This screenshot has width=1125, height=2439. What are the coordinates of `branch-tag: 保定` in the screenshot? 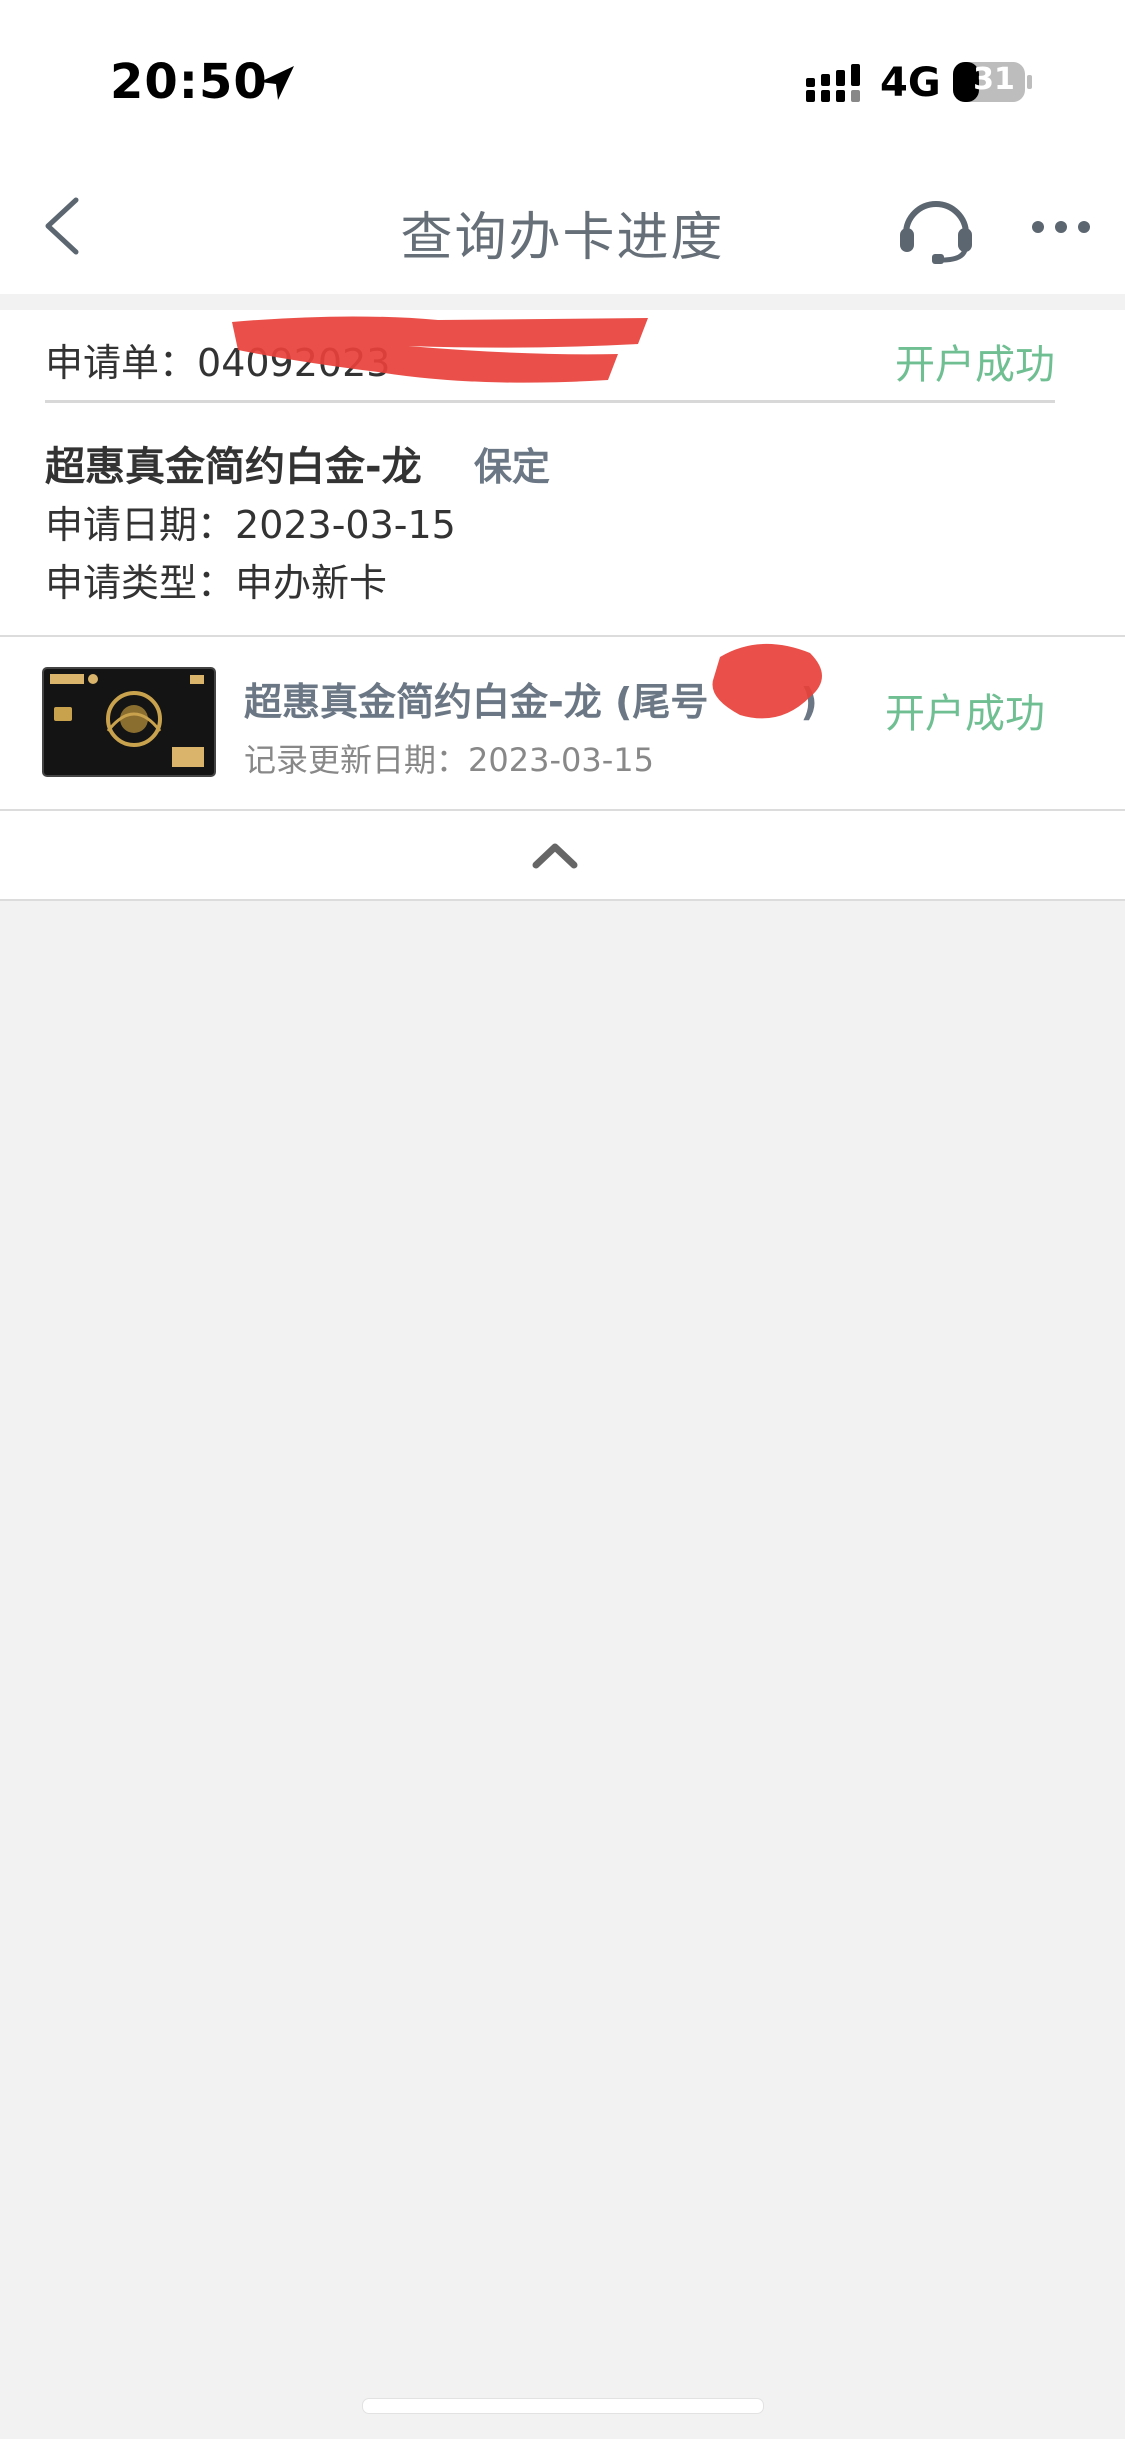 It's located at (512, 467).